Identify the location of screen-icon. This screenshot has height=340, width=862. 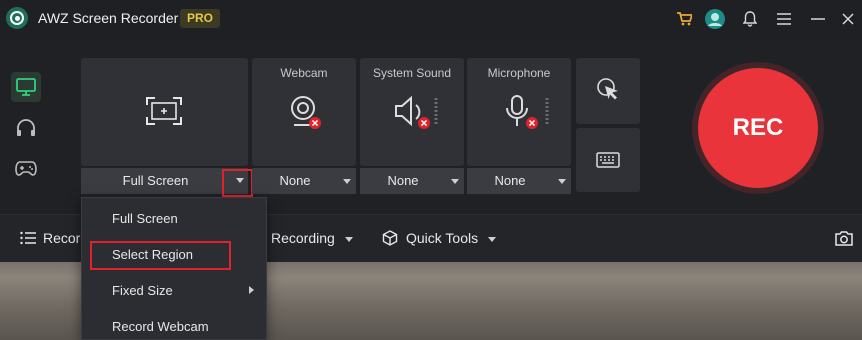
(26, 87).